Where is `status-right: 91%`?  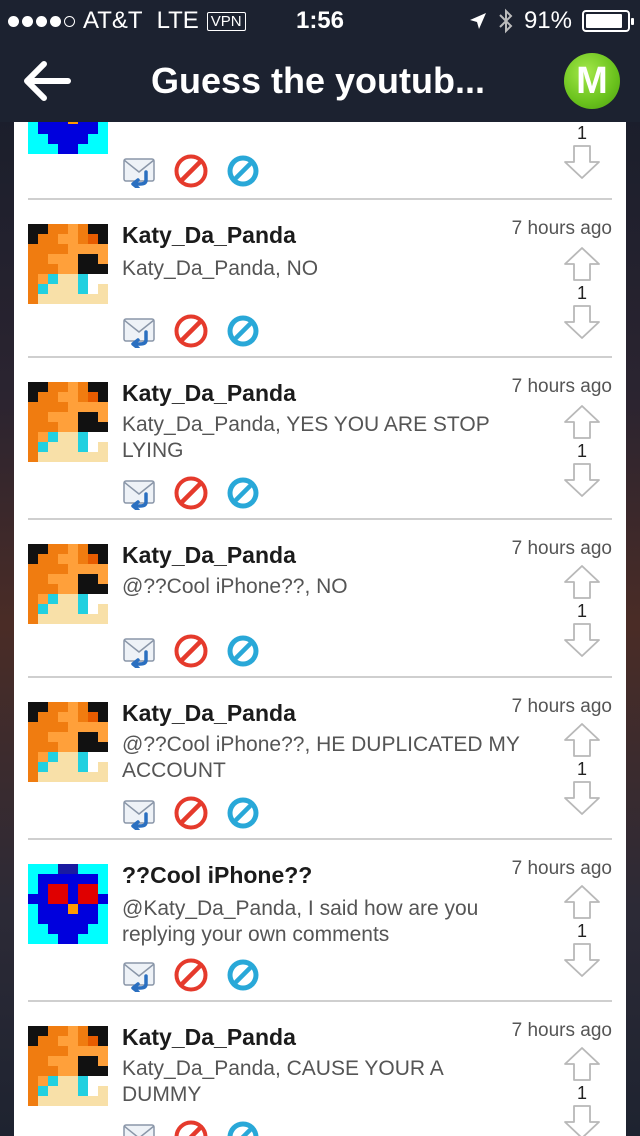 status-right: 91% is located at coordinates (551, 21).